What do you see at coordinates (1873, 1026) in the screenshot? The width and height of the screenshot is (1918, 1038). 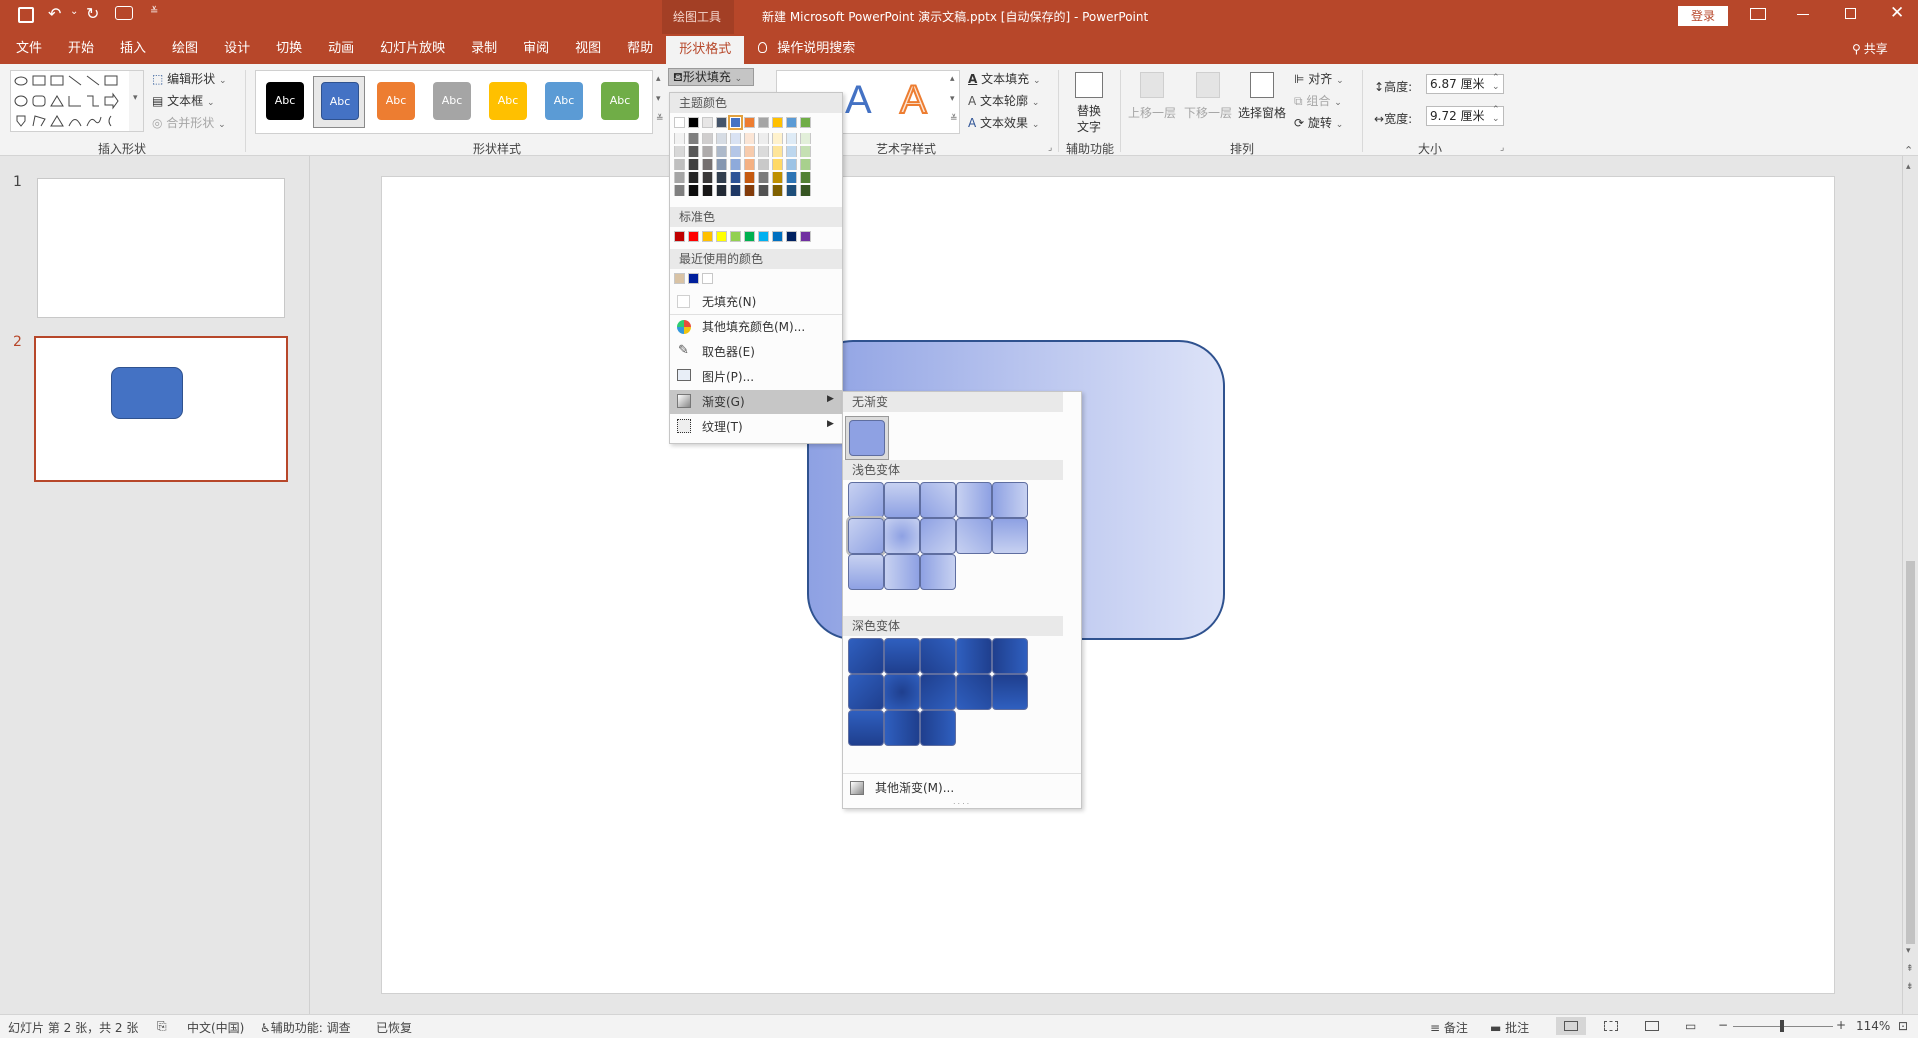 I see `zoom-level: 114%` at bounding box center [1873, 1026].